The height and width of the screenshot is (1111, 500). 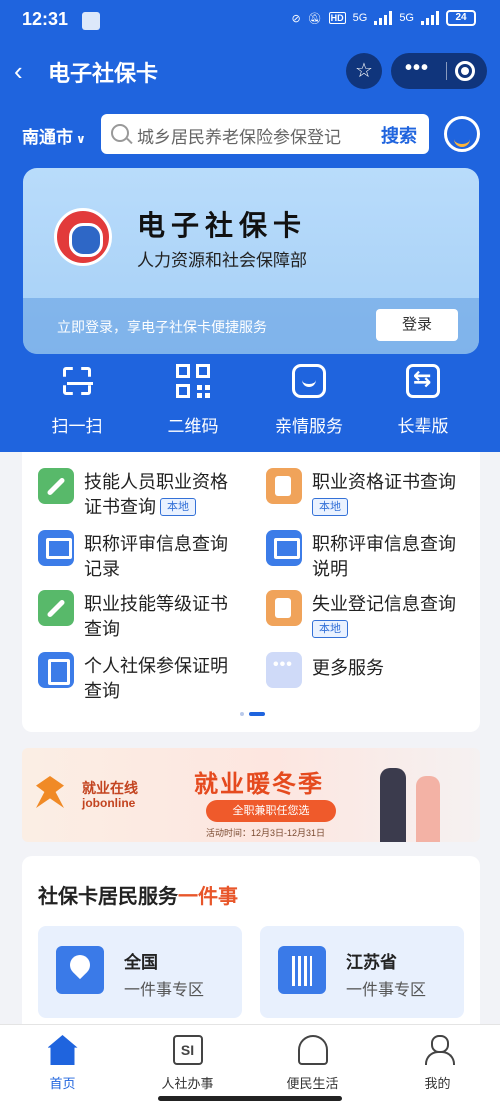 What do you see at coordinates (102, 569) in the screenshot?
I see `service-label-2: 记录` at bounding box center [102, 569].